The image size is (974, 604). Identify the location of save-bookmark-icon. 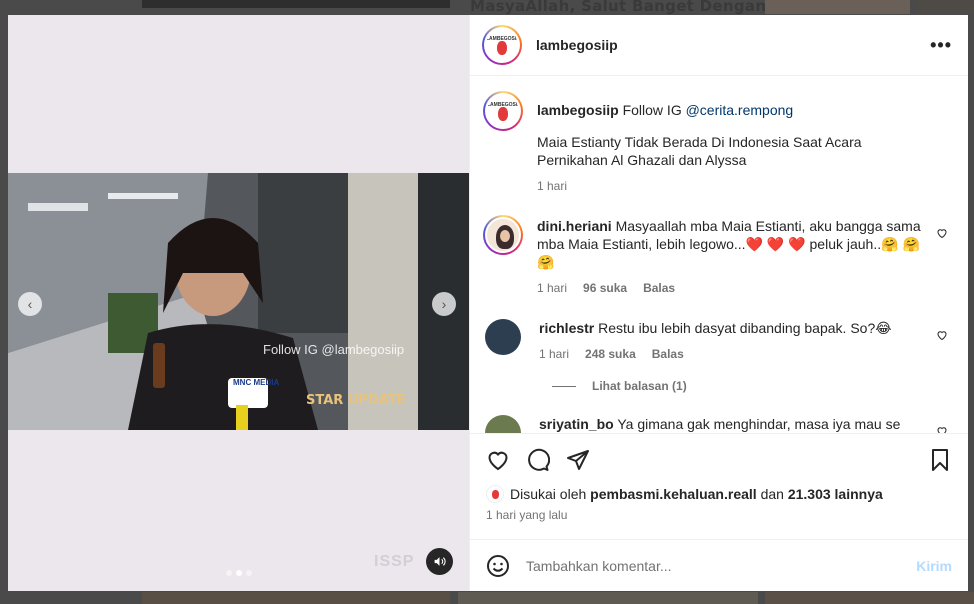
(940, 460).